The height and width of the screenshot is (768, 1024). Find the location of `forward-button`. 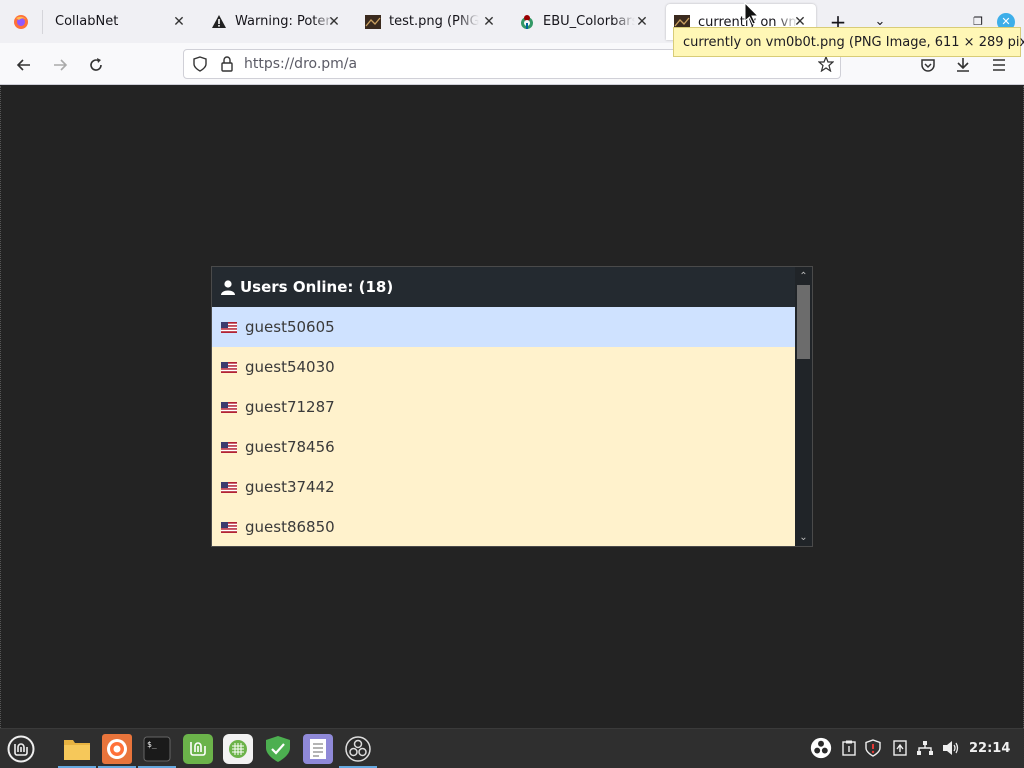

forward-button is located at coordinates (60, 65).